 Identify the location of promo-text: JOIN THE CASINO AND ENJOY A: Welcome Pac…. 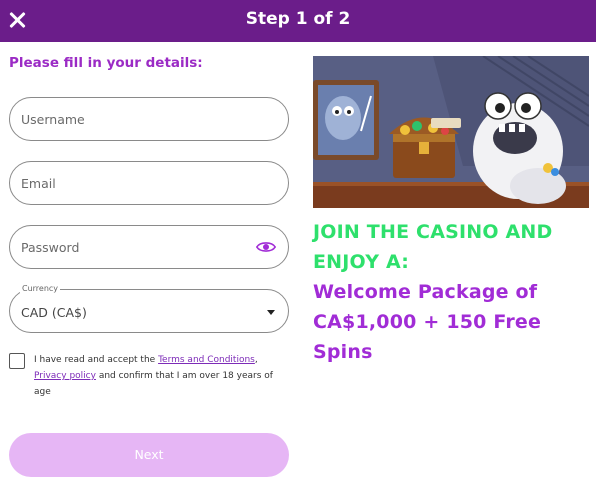
(453, 292).